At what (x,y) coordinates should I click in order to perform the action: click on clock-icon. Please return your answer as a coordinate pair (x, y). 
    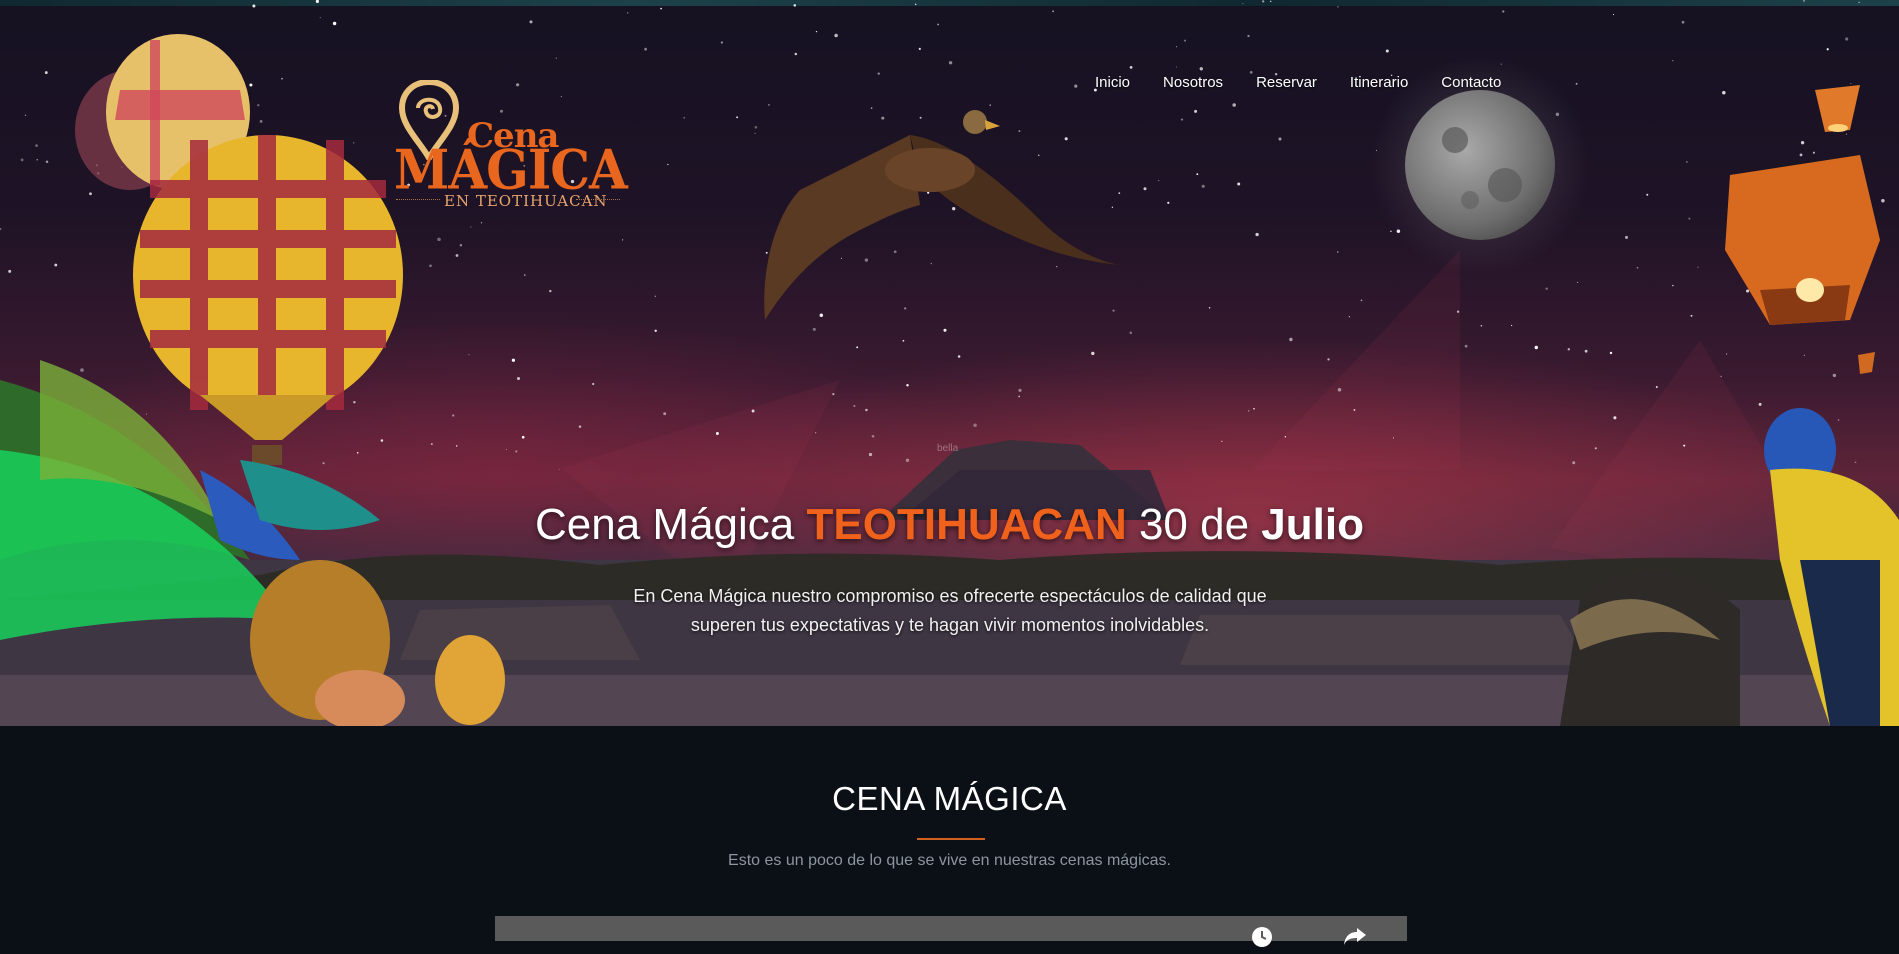
    Looking at the image, I should click on (1262, 938).